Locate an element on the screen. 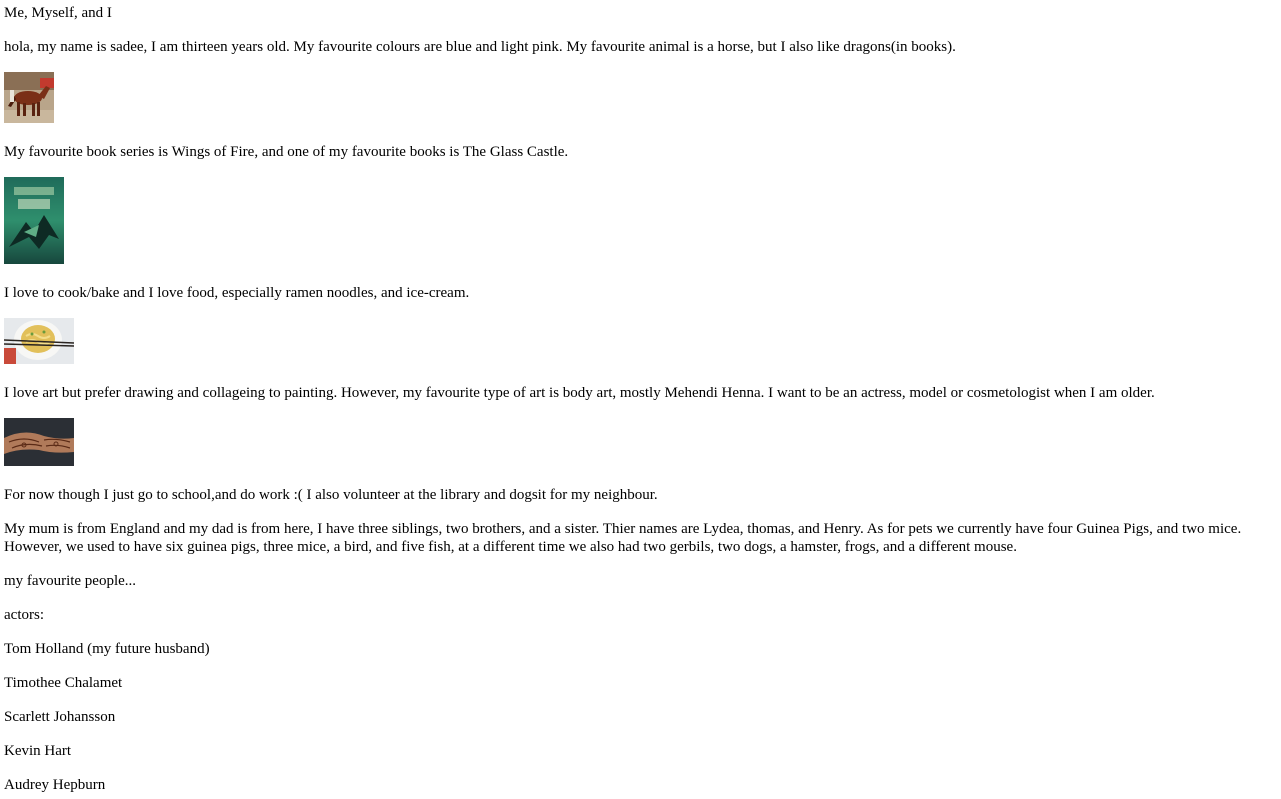 The image size is (1281, 799). actor-item: Timothee Chalamet is located at coordinates (63, 683).